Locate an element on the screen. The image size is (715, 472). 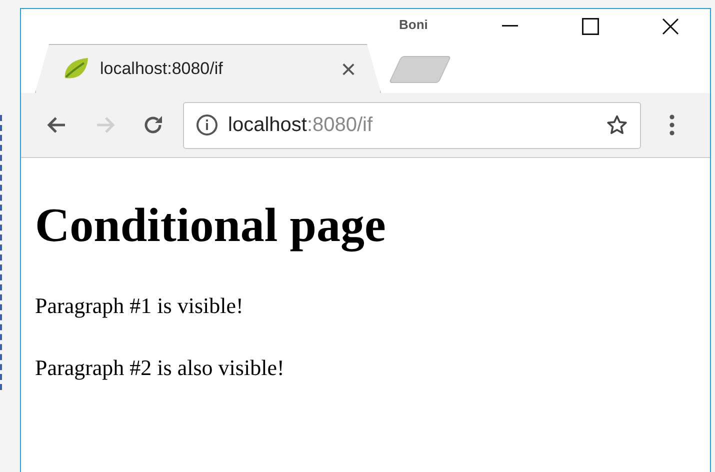
browser-tab: localhost:8080/if × is located at coordinates (208, 68).